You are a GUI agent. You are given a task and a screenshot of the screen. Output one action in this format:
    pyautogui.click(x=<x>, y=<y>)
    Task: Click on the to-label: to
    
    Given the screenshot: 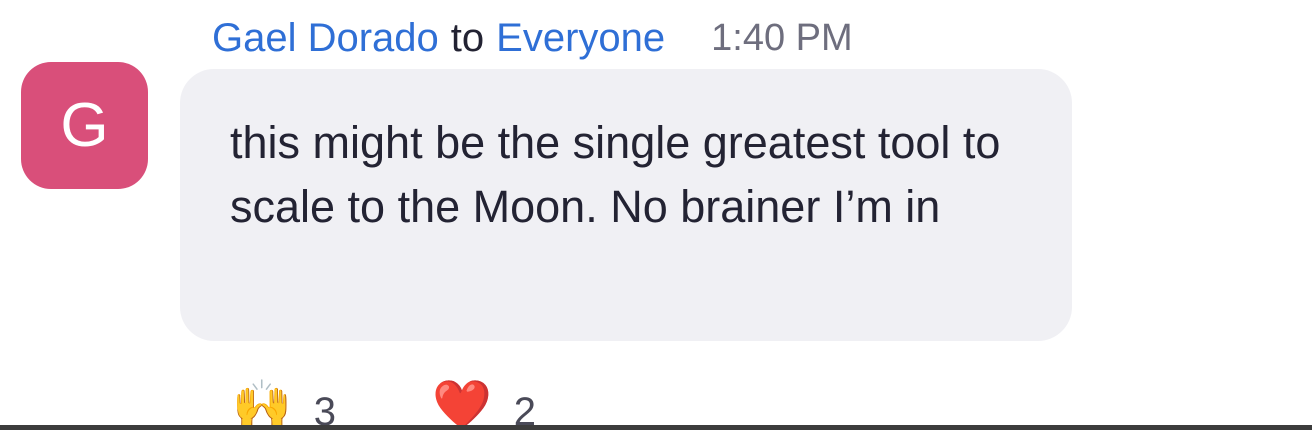 What is the action you would take?
    pyautogui.click(x=467, y=37)
    